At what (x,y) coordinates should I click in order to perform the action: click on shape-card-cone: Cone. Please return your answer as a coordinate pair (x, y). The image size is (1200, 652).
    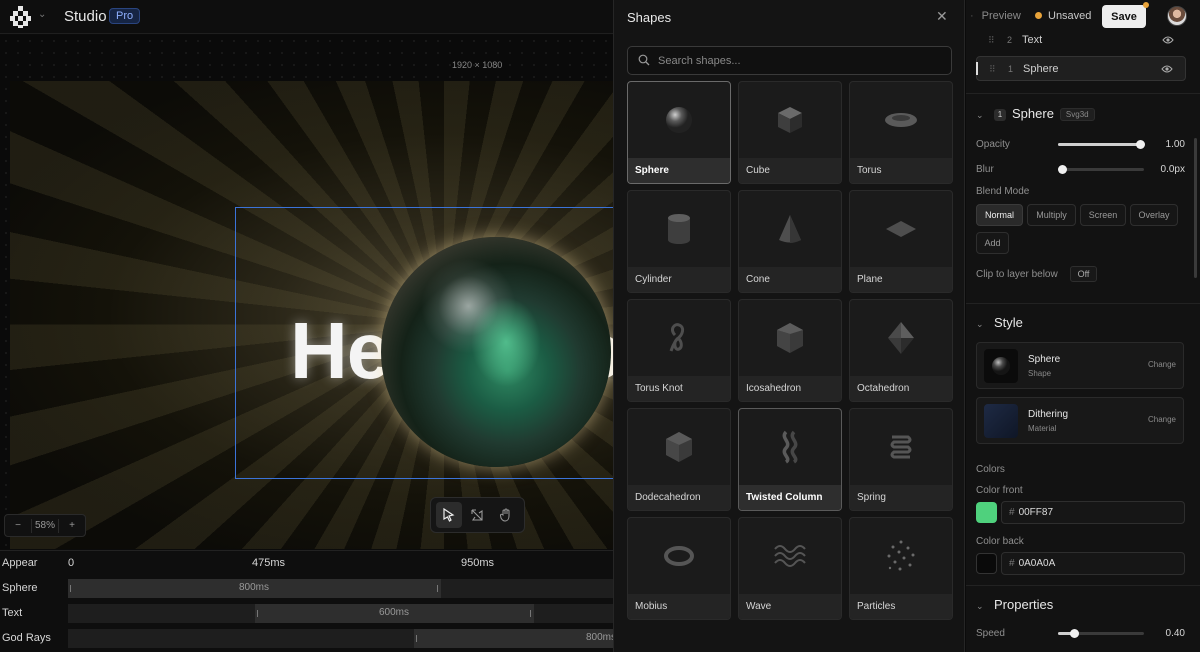
    Looking at the image, I should click on (790, 241).